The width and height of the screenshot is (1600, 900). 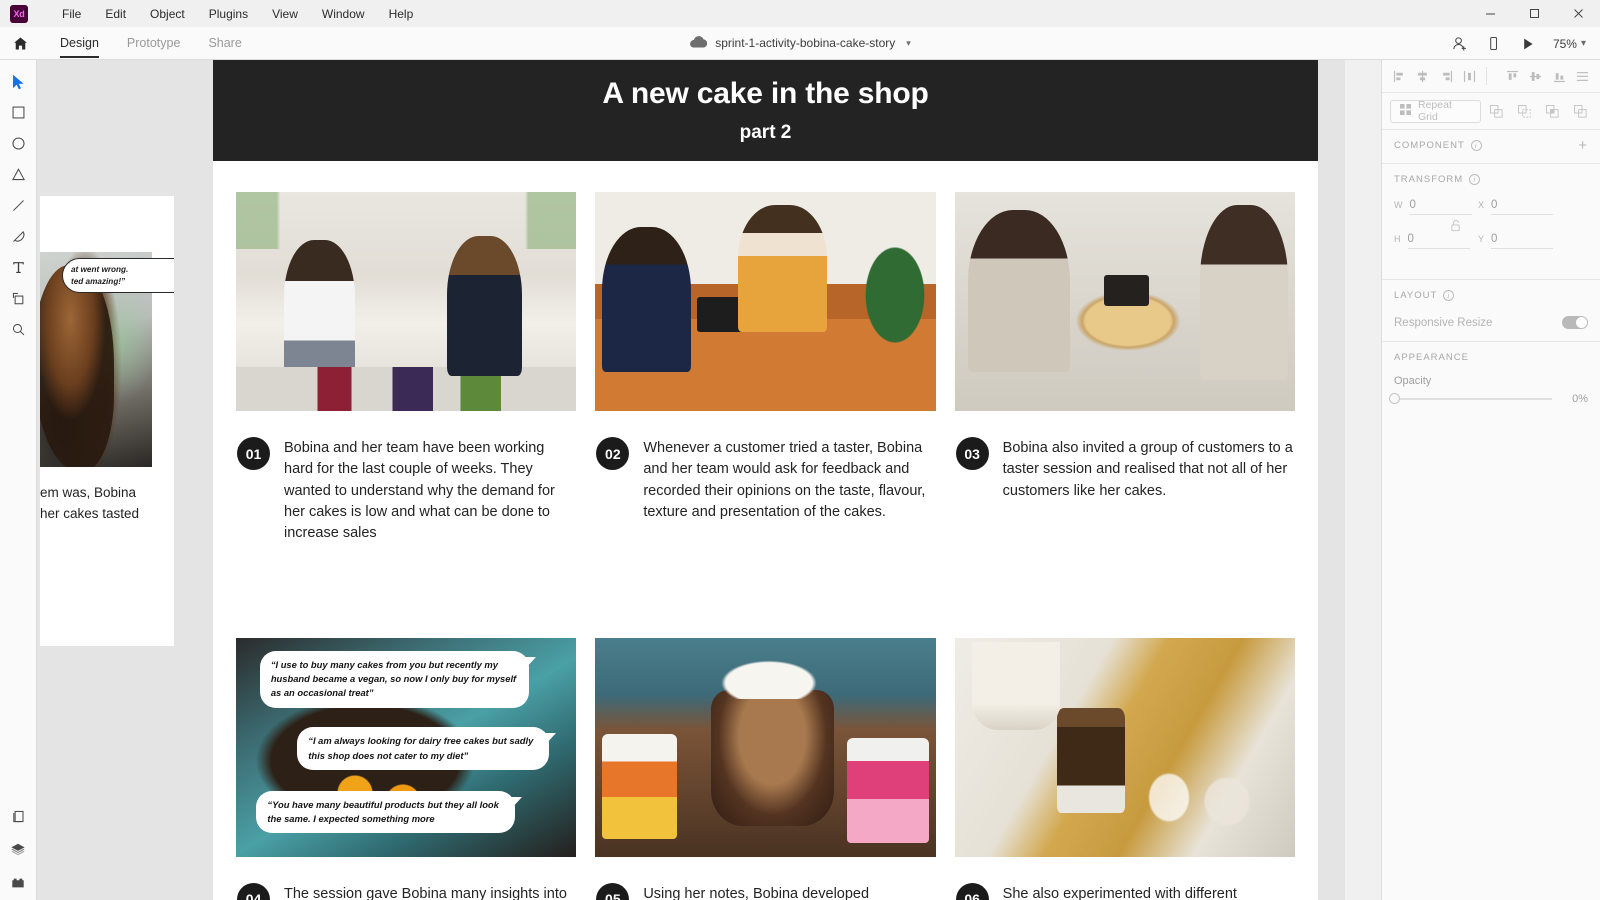 I want to click on menu-help: Help, so click(x=401, y=14).